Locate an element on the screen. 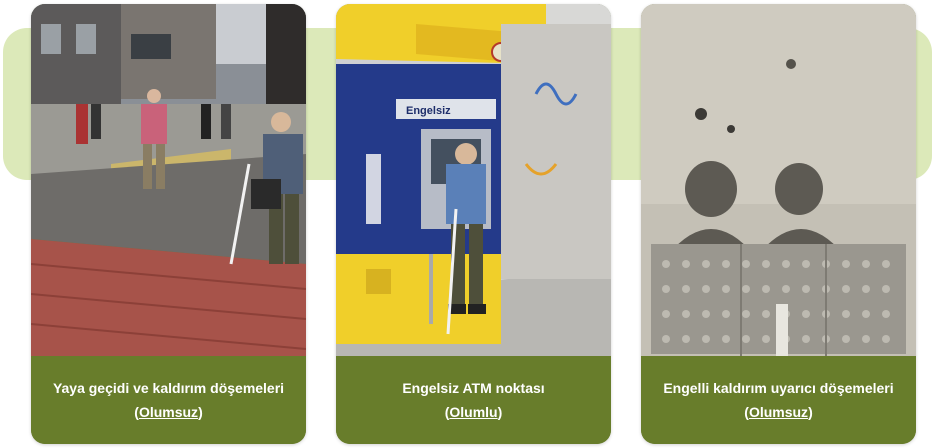 The width and height of the screenshot is (938, 448). card-title: Engelsiz ATM noktası is located at coordinates (473, 388).